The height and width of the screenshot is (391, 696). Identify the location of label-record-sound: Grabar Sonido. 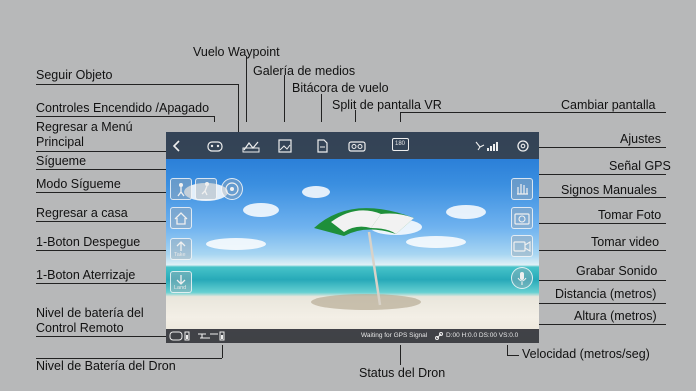
(617, 271).